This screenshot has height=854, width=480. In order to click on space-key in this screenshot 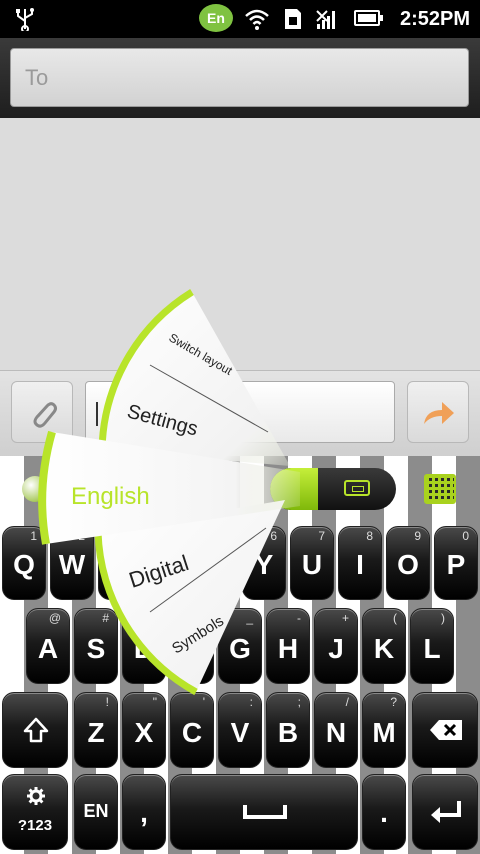, I will do `click(264, 812)`.